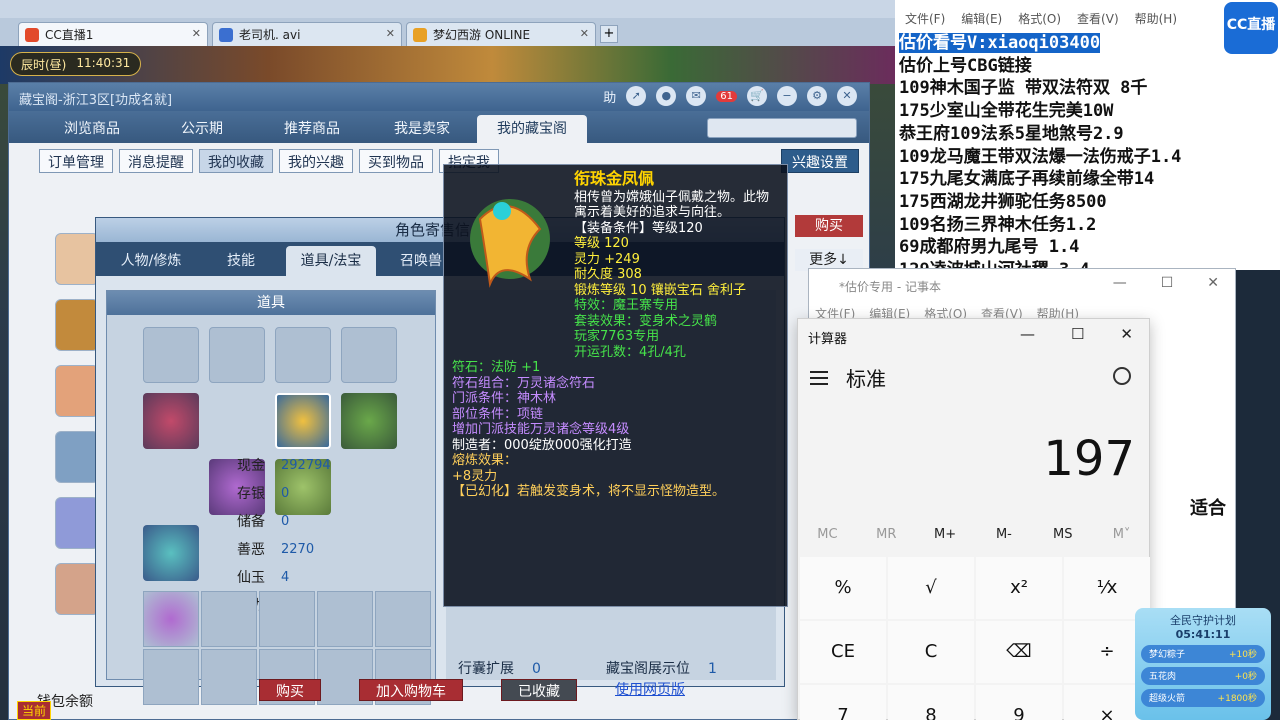  Describe the element at coordinates (1156, 18) in the screenshot. I see `menu-help: 帮助(H)` at that location.